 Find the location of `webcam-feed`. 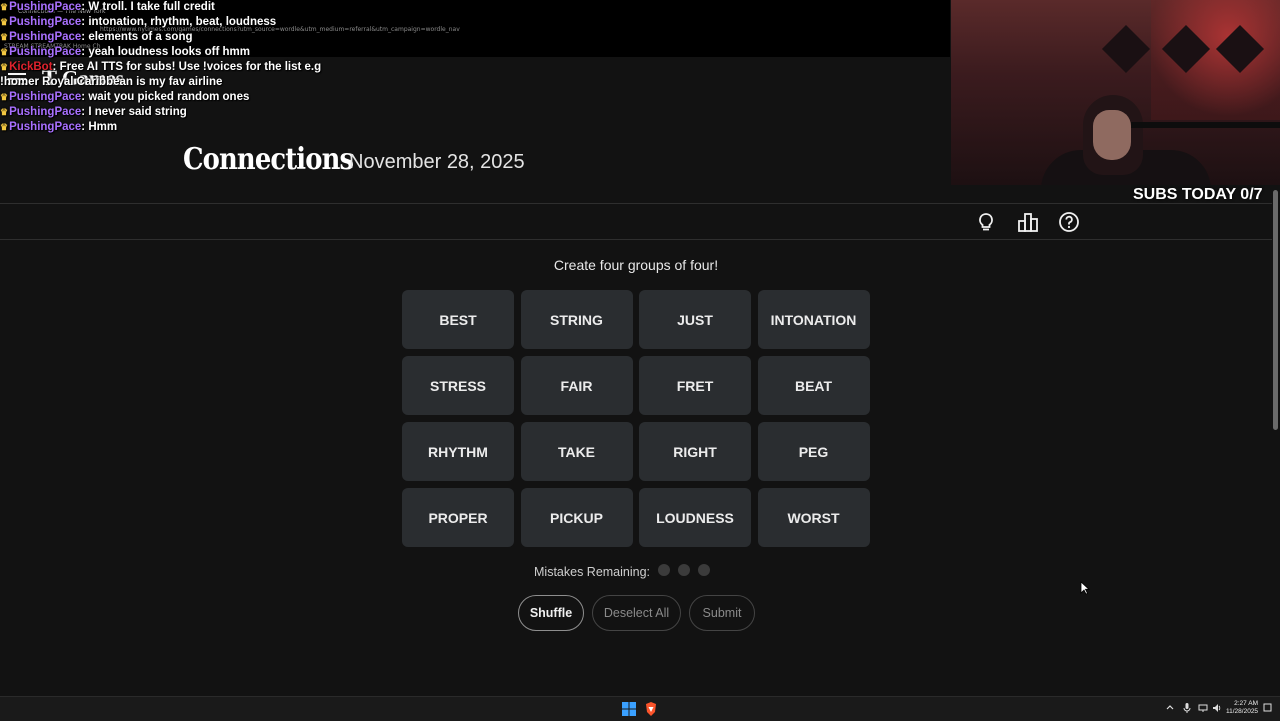

webcam-feed is located at coordinates (1115, 92).